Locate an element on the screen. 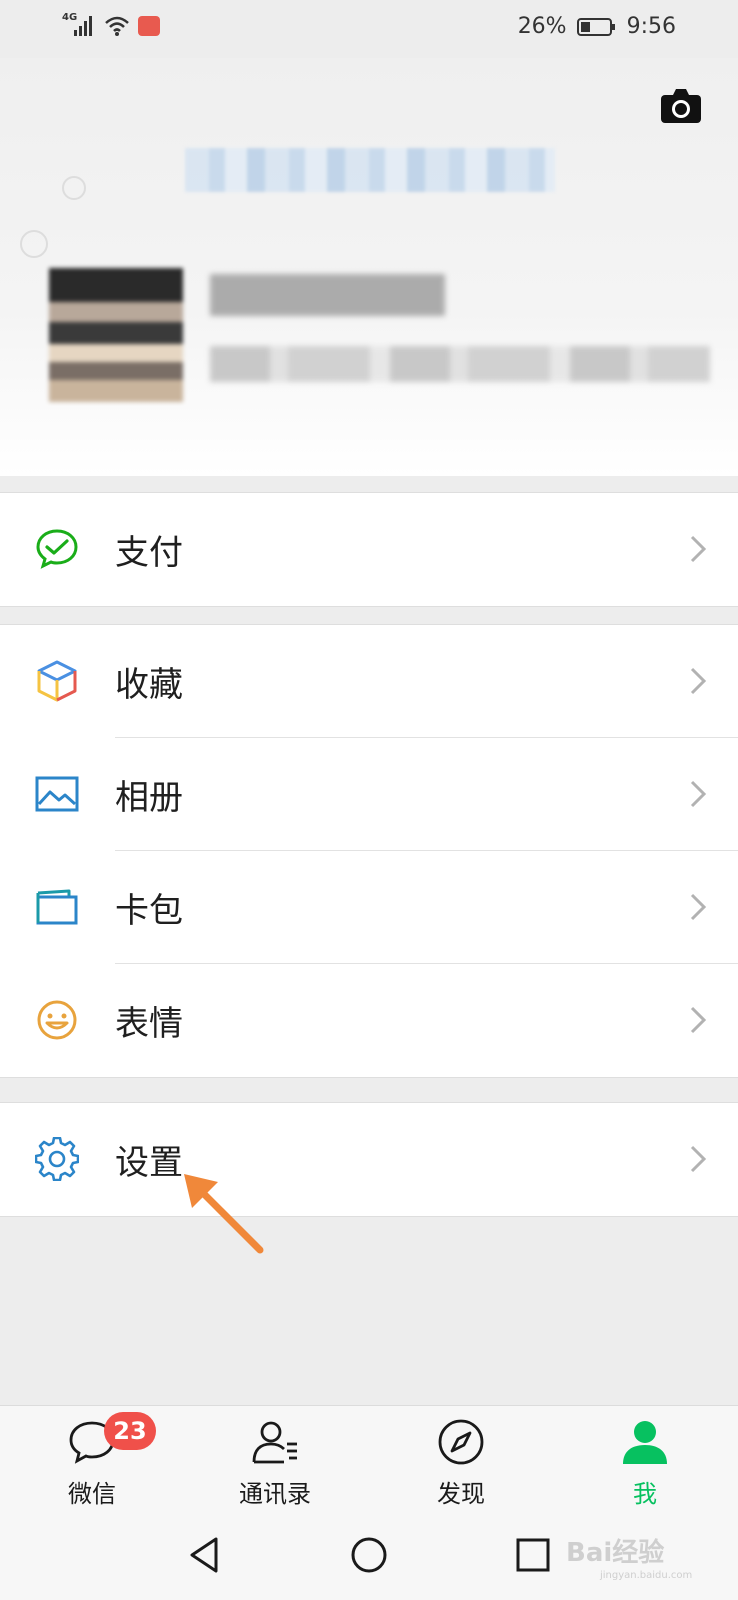  menu-group-pay: 支付 is located at coordinates (369, 549).